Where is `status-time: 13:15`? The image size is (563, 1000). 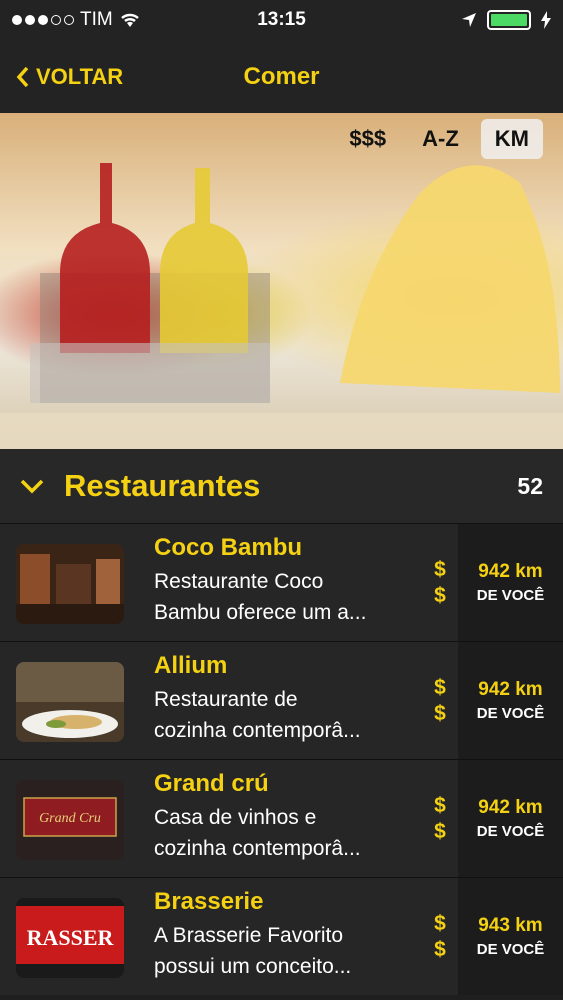
status-time: 13:15 is located at coordinates (281, 19).